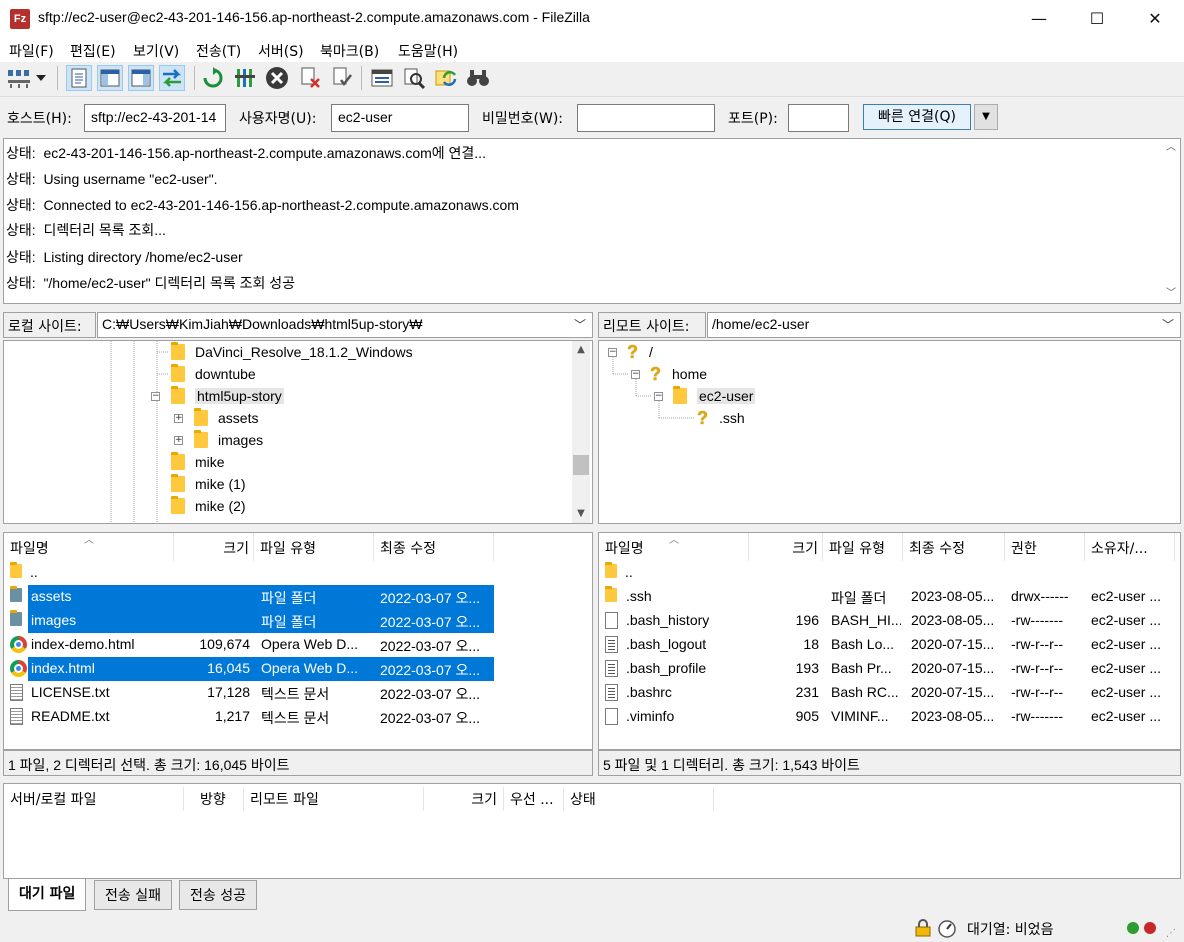 The width and height of the screenshot is (1184, 942). Describe the element at coordinates (581, 465) in the screenshot. I see `scroll-thumb` at that location.